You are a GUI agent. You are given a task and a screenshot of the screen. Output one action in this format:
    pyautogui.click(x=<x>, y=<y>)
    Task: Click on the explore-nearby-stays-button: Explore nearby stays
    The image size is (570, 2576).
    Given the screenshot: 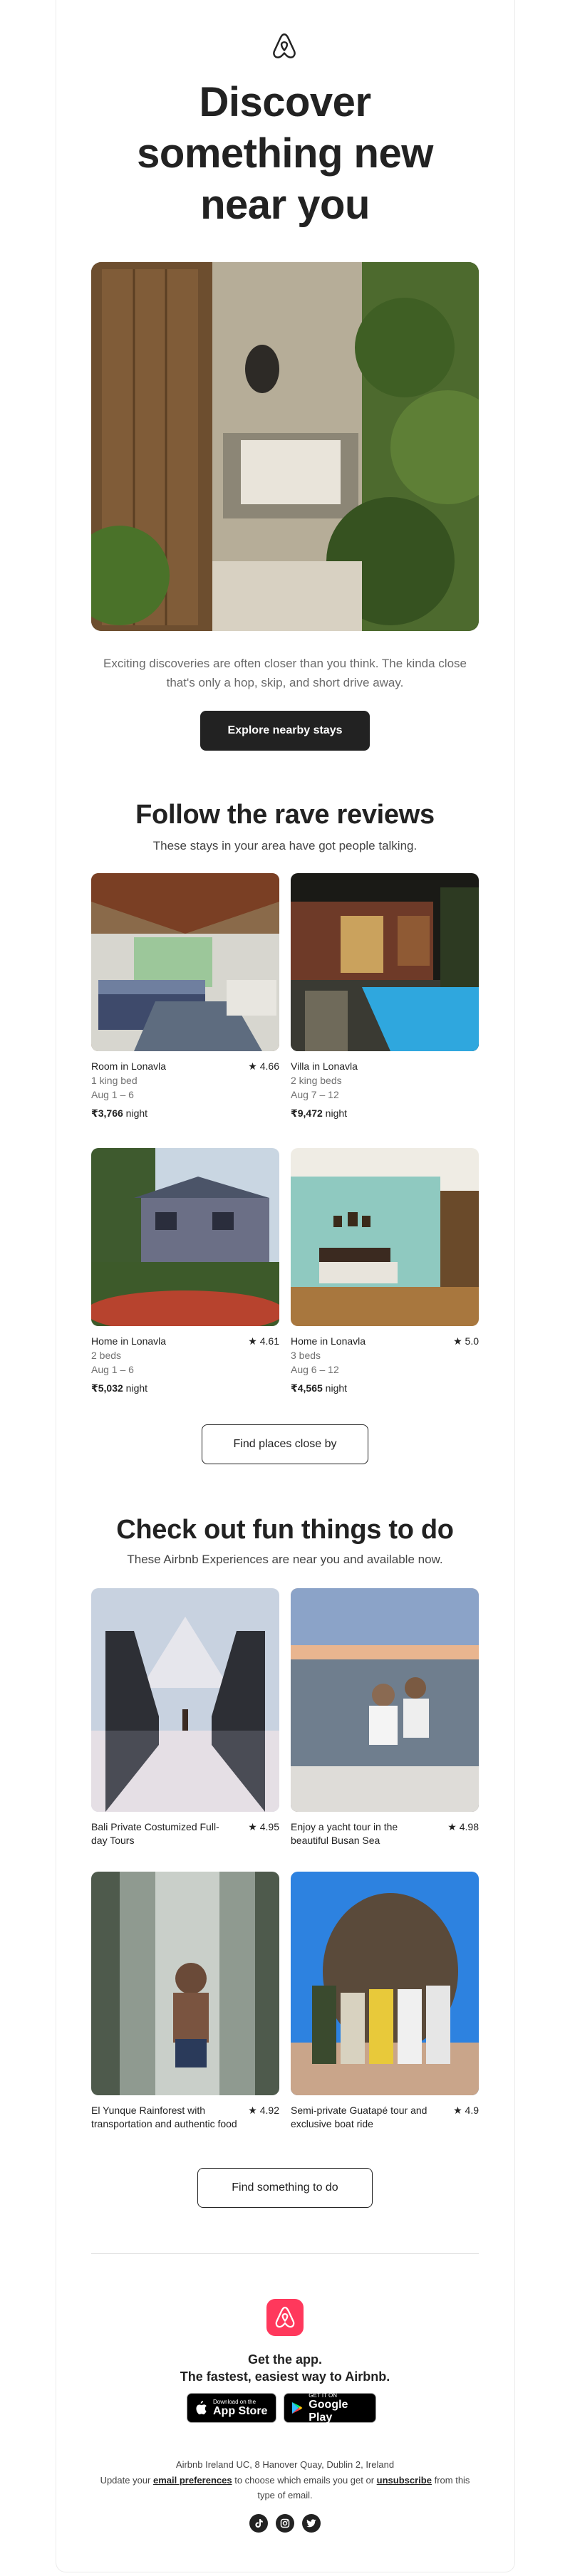 What is the action you would take?
    pyautogui.click(x=285, y=731)
    